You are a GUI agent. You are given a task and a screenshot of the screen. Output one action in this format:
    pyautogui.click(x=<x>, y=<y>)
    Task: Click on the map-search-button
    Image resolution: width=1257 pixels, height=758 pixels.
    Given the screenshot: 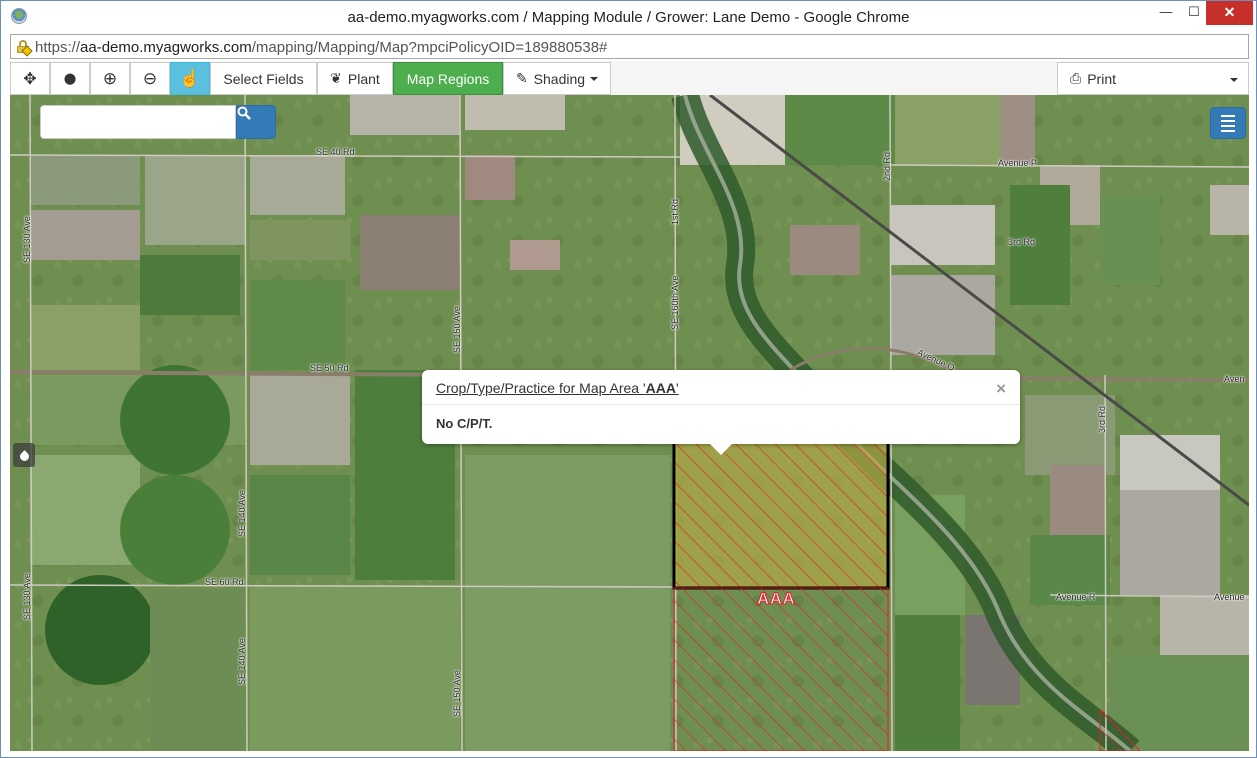 What is the action you would take?
    pyautogui.click(x=256, y=122)
    